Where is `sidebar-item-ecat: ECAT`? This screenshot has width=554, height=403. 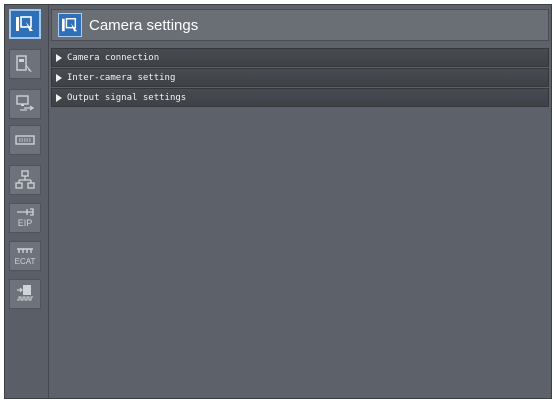 sidebar-item-ecat: ECAT is located at coordinates (25, 256).